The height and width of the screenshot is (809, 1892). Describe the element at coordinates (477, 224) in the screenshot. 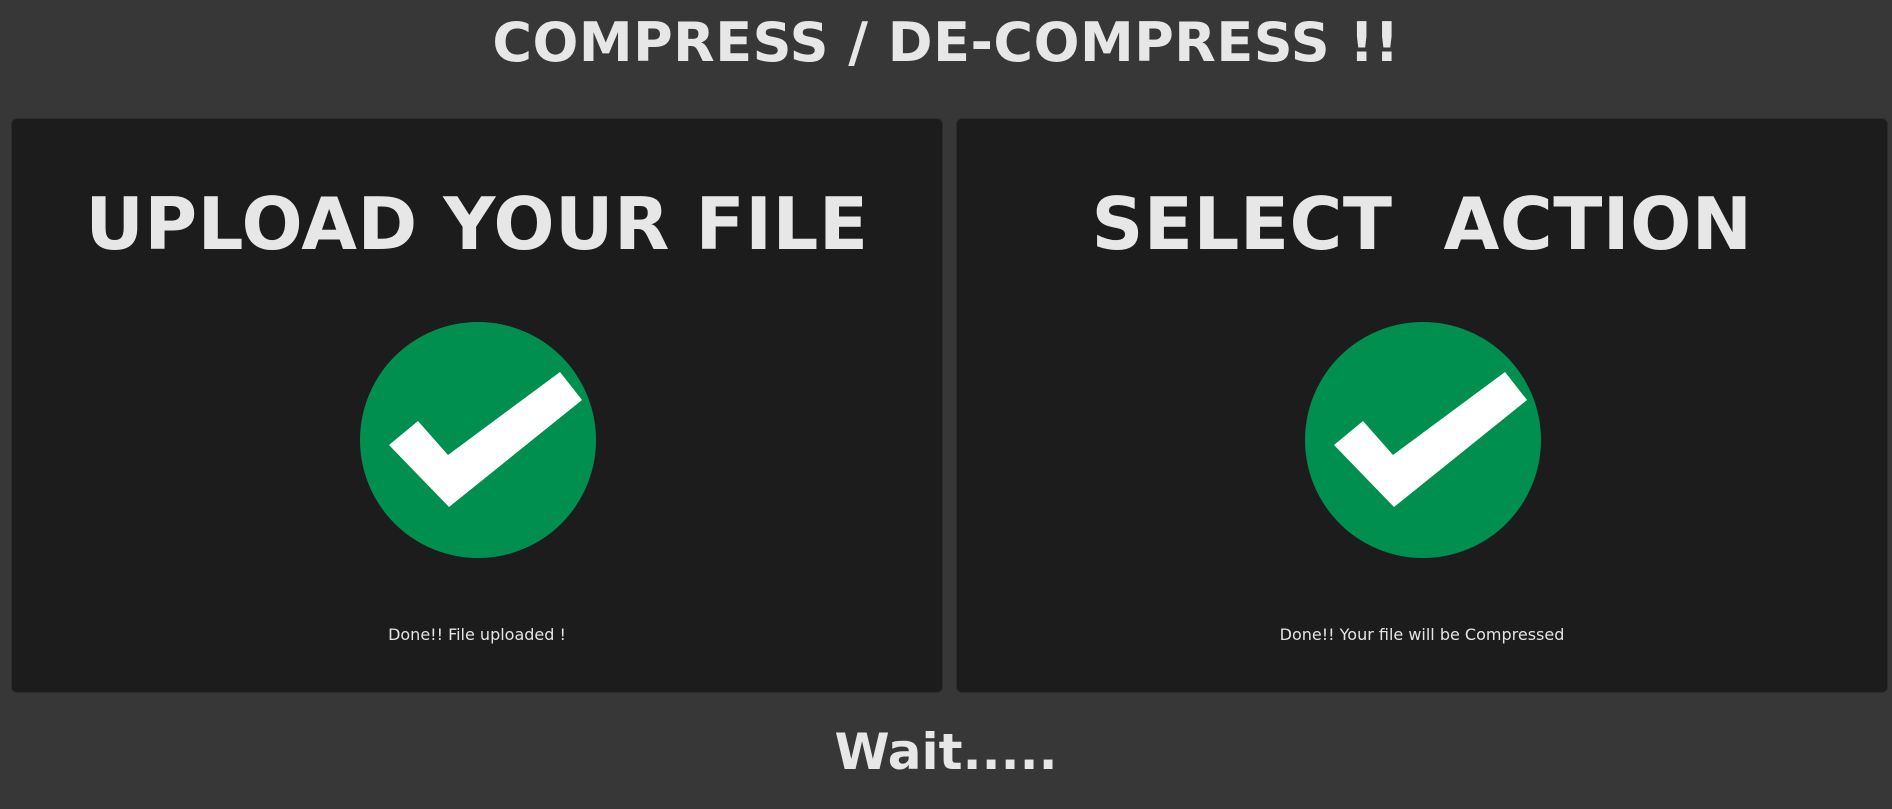

I see `upload-panel-heading: UPLOAD YOUR FILE` at that location.